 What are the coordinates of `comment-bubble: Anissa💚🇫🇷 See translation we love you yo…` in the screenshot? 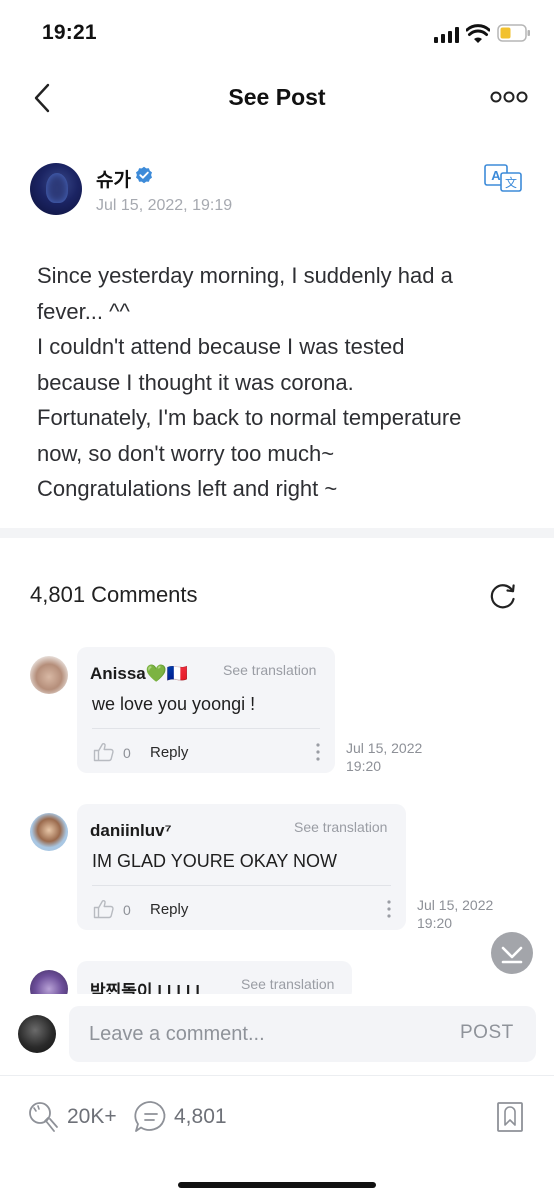 It's located at (206, 710).